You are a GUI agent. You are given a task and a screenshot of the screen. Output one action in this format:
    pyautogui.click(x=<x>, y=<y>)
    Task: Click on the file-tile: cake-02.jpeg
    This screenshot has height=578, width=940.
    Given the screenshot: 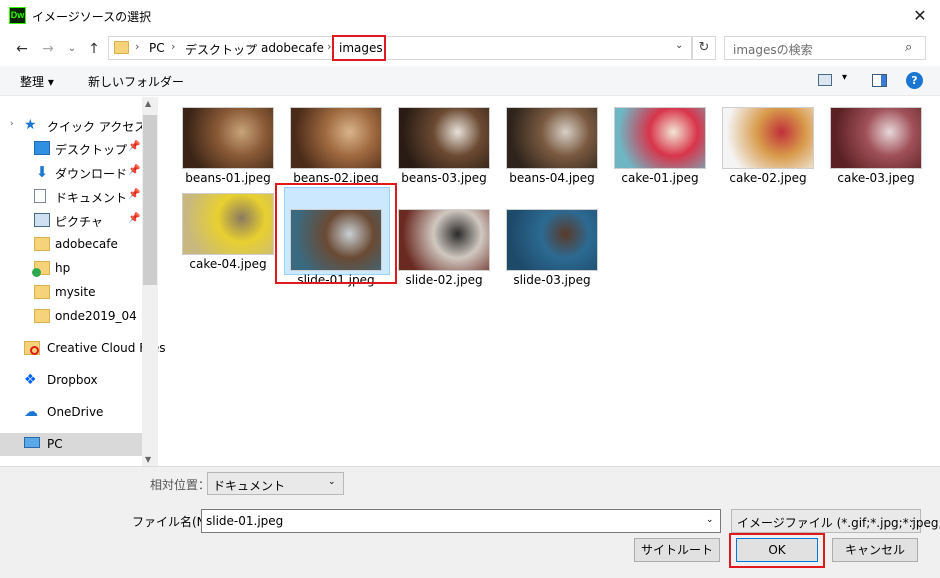 What is the action you would take?
    pyautogui.click(x=768, y=147)
    